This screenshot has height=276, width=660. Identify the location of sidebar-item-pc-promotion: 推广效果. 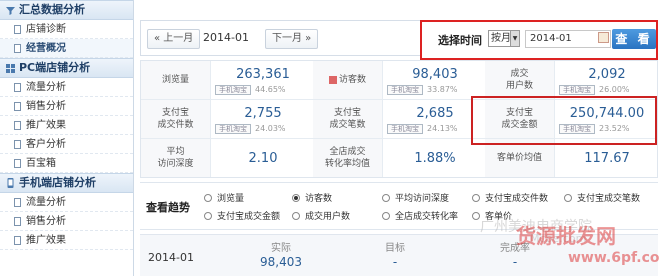
(66, 125).